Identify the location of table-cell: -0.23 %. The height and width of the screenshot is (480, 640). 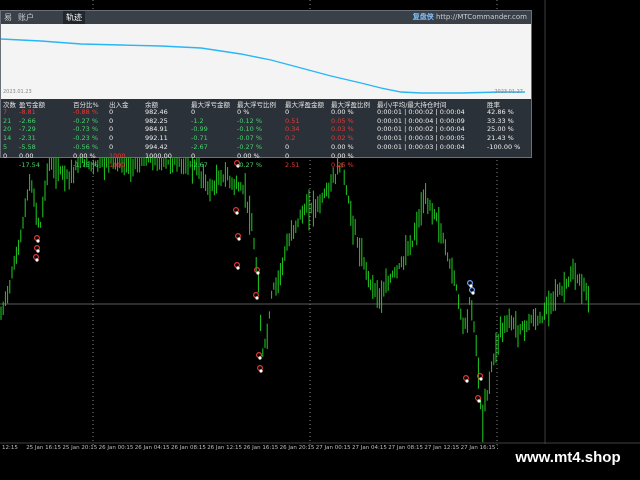
(86, 138).